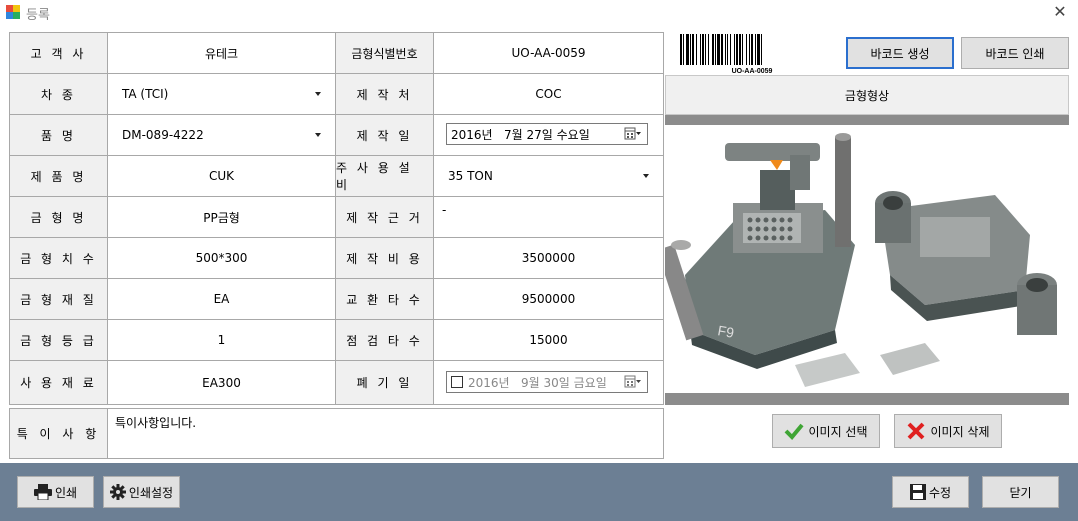 The image size is (1078, 521). Describe the element at coordinates (222, 258) in the screenshot. I see `mold-size-value: 500*300` at that location.